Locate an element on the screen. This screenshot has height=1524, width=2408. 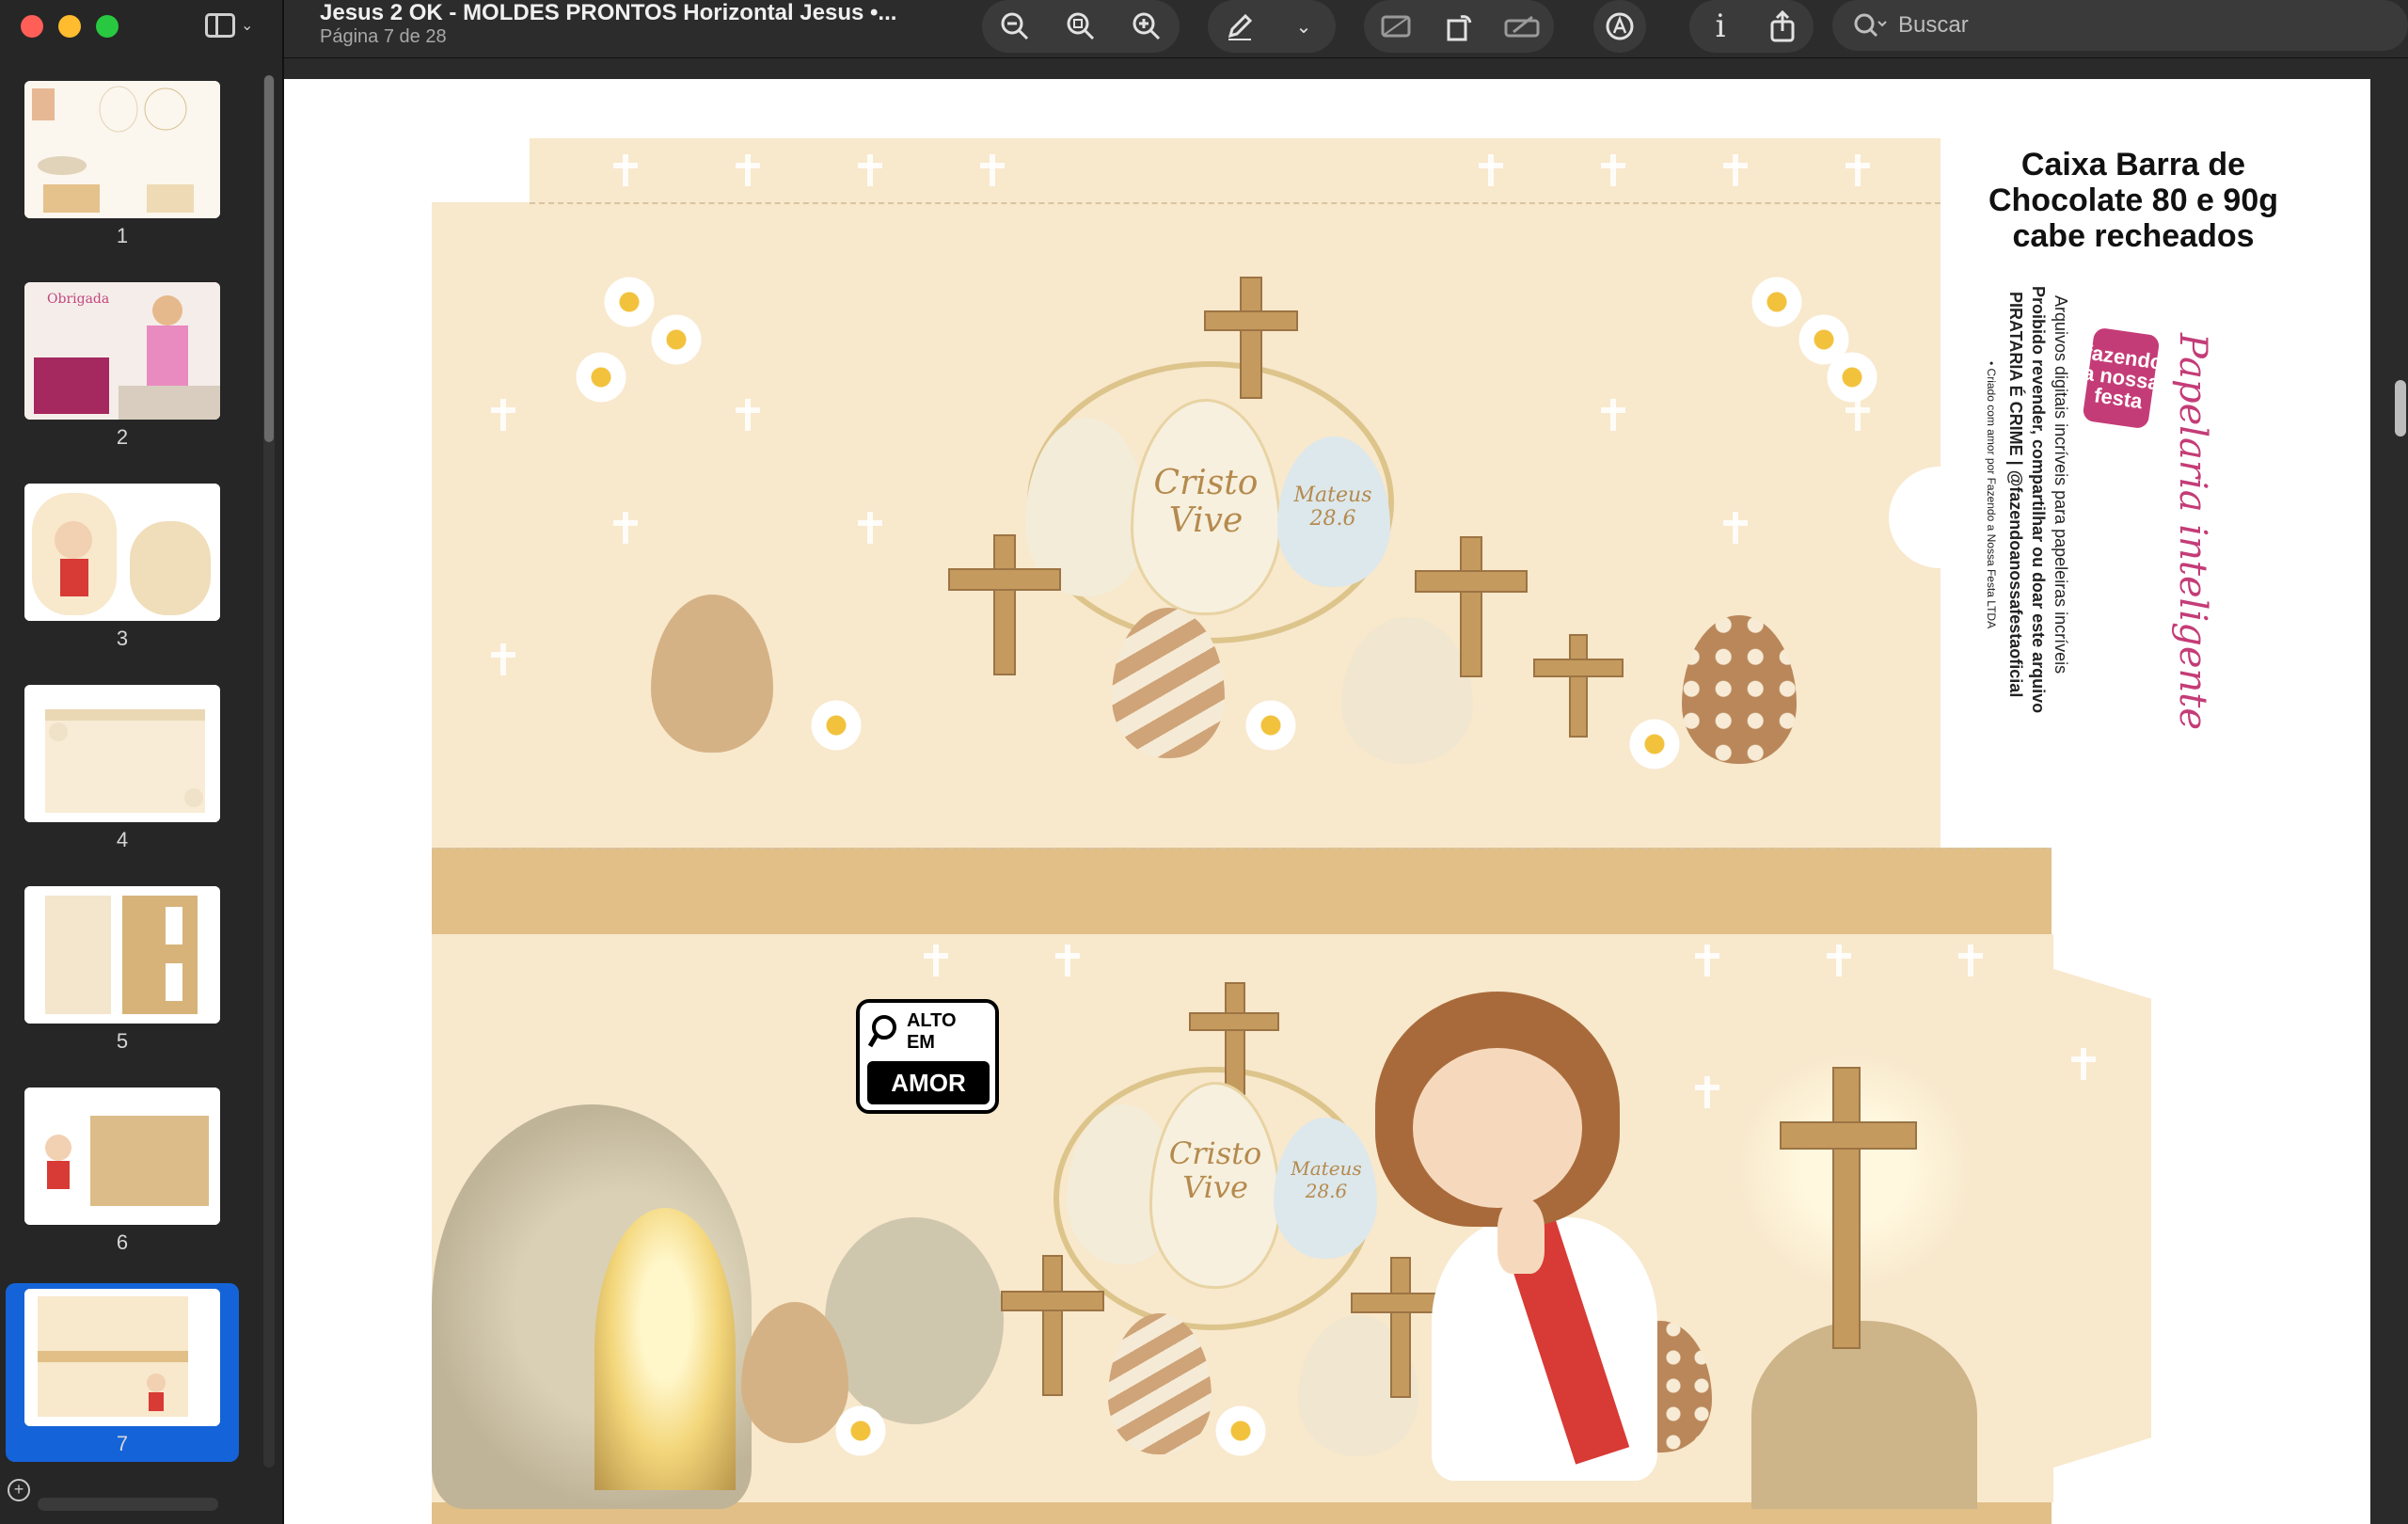
egg-inscription-side: Mateus 28.6 is located at coordinates (1333, 507).